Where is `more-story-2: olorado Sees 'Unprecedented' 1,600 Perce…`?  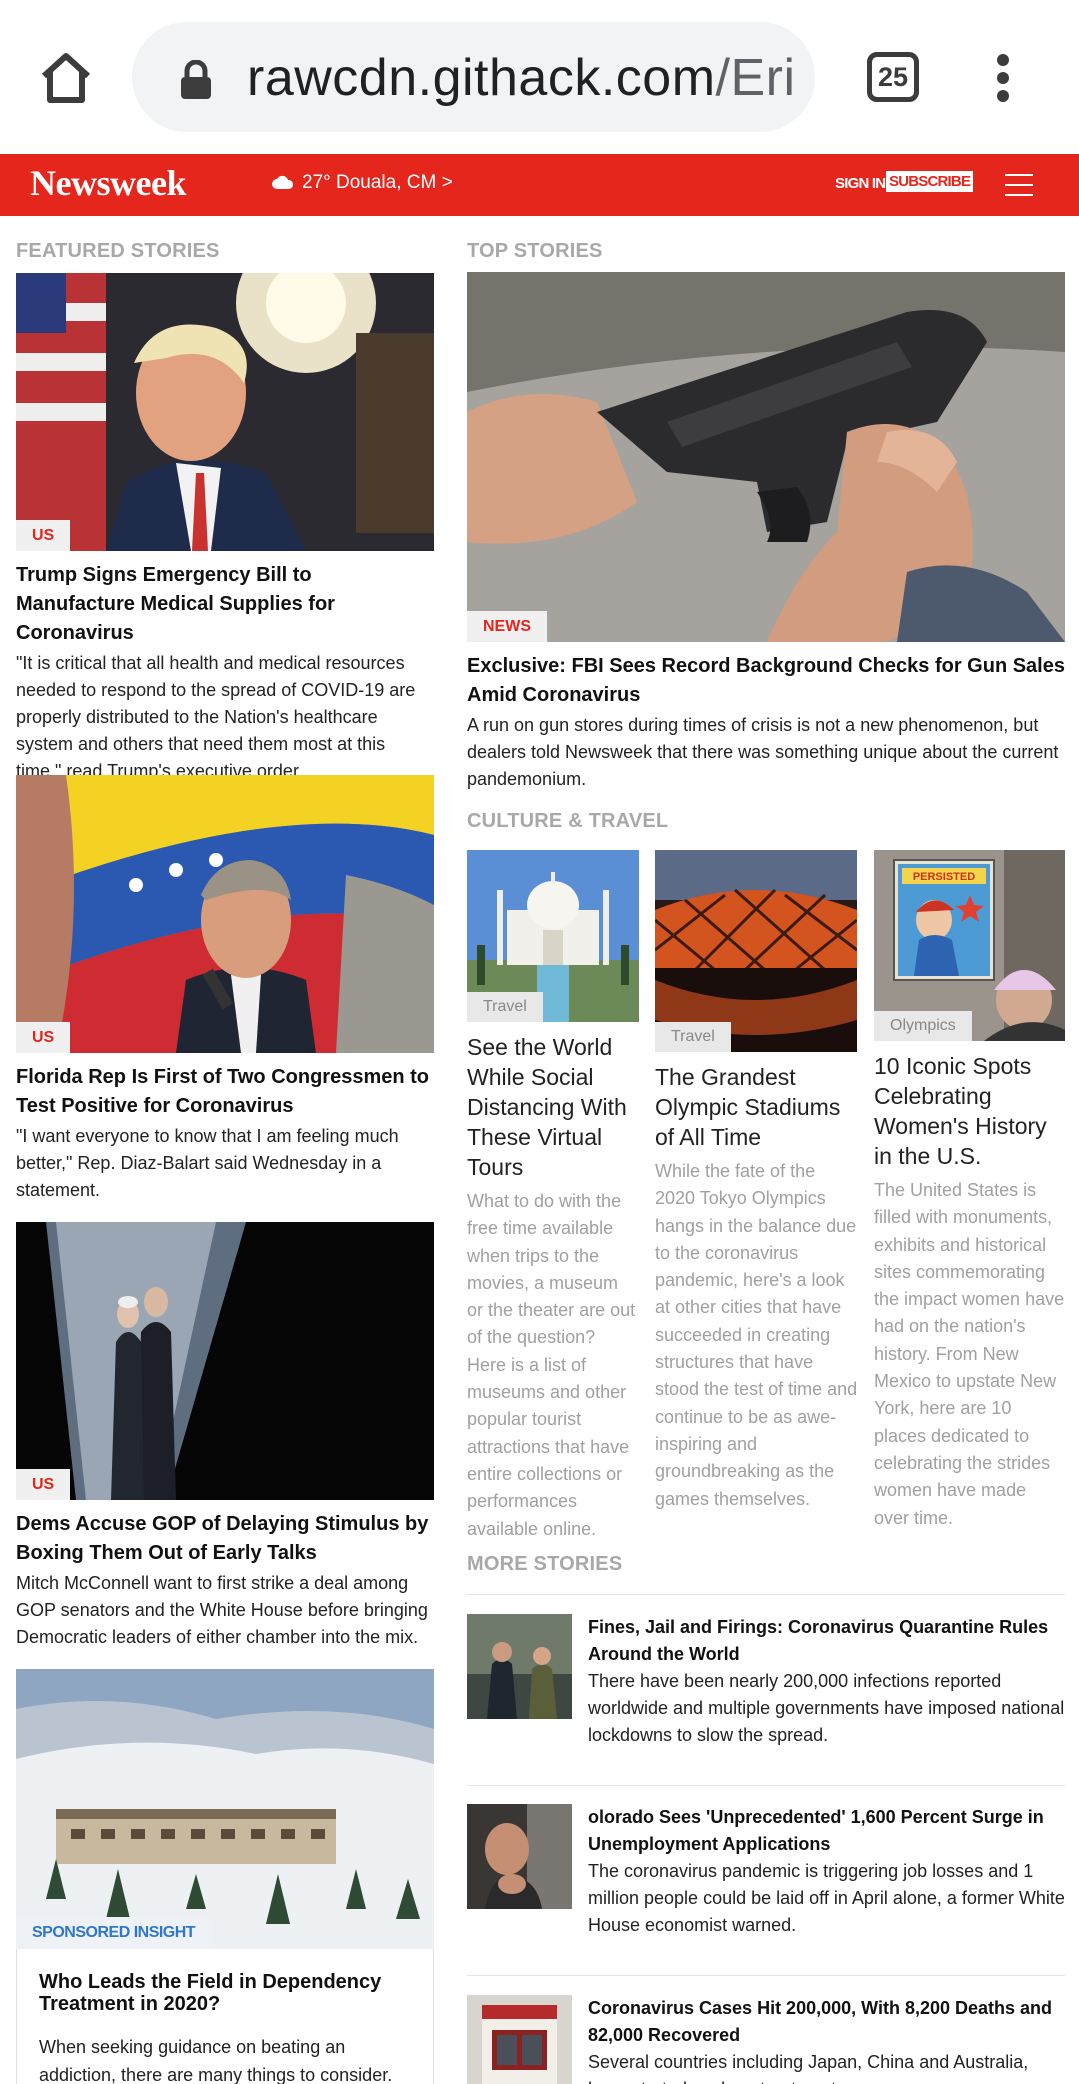
more-story-2: olorado Sees 'Unprecedented' 1,600 Perce… is located at coordinates (766, 1879).